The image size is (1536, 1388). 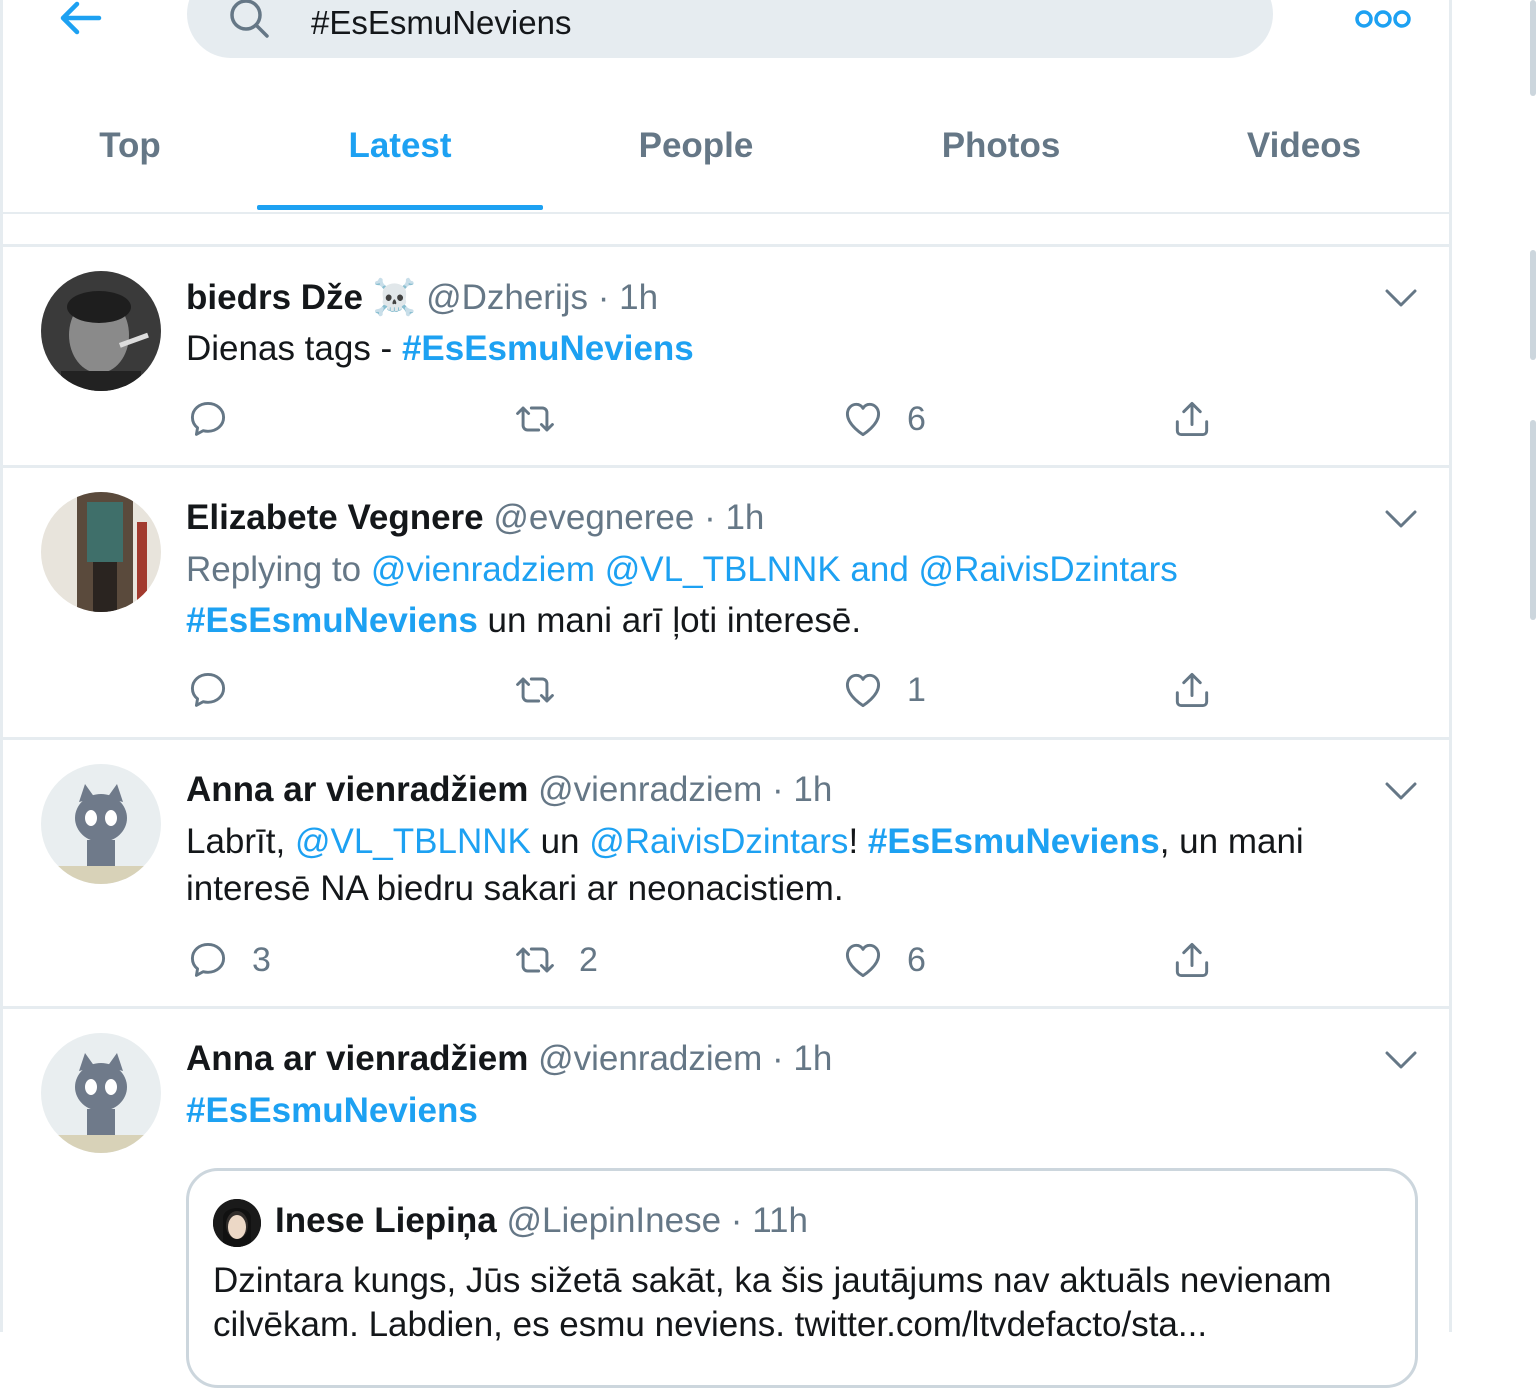 What do you see at coordinates (858, 841) in the screenshot?
I see `text-fragment: !` at bounding box center [858, 841].